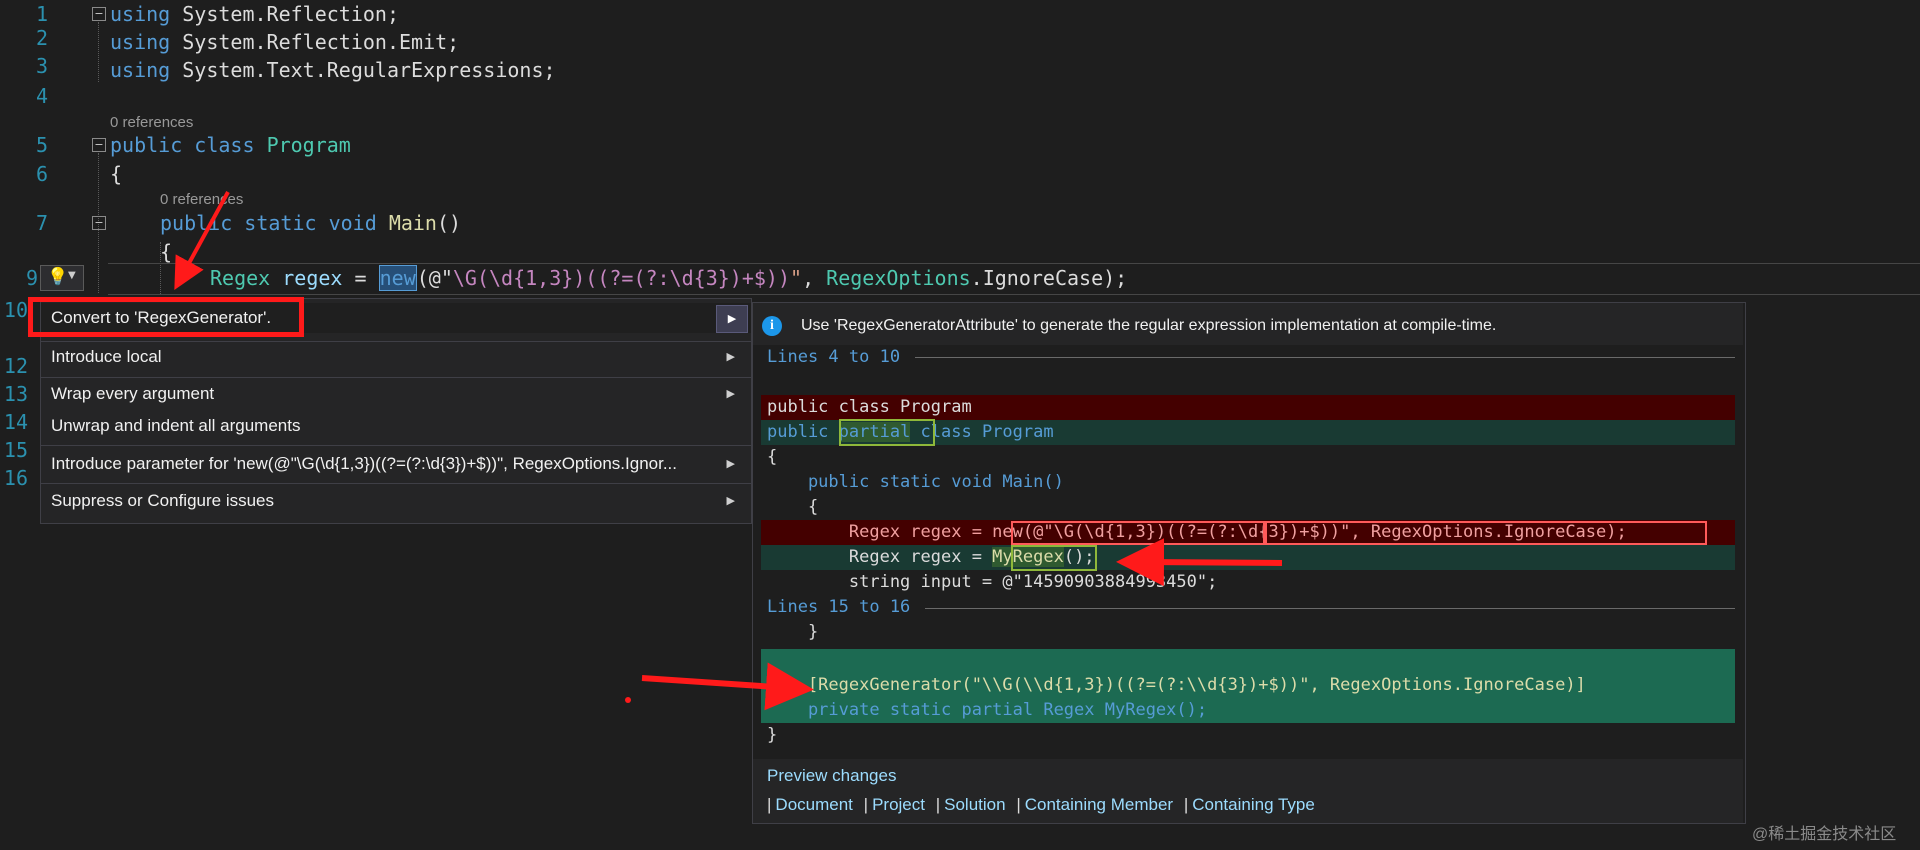  Describe the element at coordinates (41, 66) in the screenshot. I see `line-number: 3` at that location.